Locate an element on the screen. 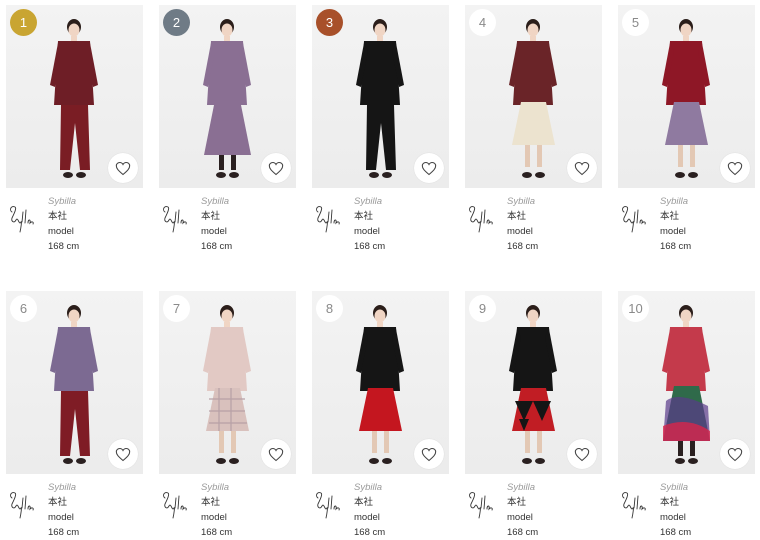  rank-badge: 5 is located at coordinates (635, 22).